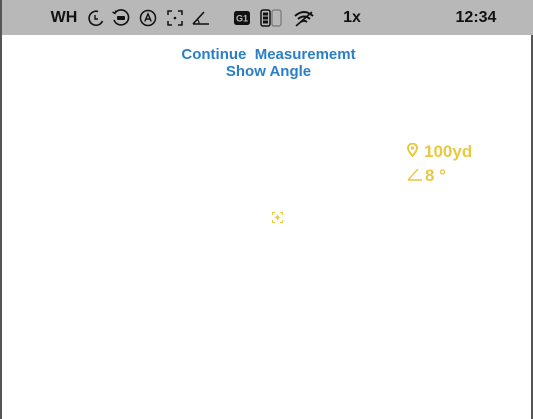  I want to click on zoom-level: 1x, so click(352, 17).